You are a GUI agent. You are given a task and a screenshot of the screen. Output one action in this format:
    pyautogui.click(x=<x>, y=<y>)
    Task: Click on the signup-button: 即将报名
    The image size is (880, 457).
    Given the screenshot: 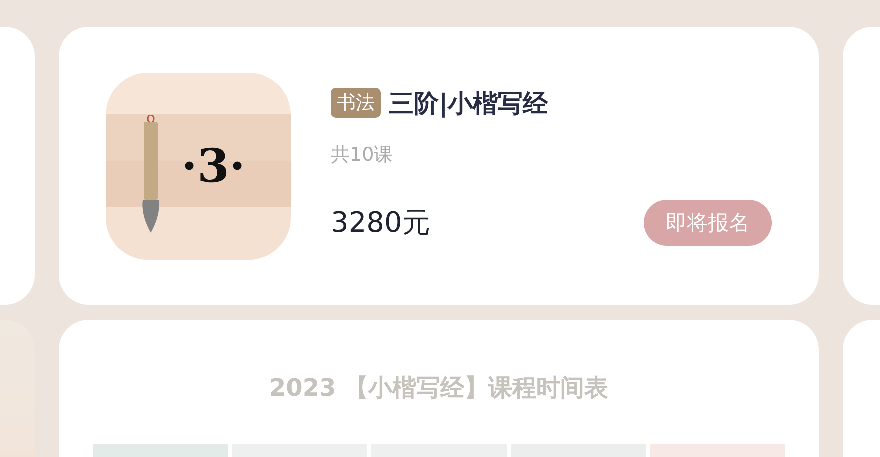 What is the action you would take?
    pyautogui.click(x=708, y=223)
    